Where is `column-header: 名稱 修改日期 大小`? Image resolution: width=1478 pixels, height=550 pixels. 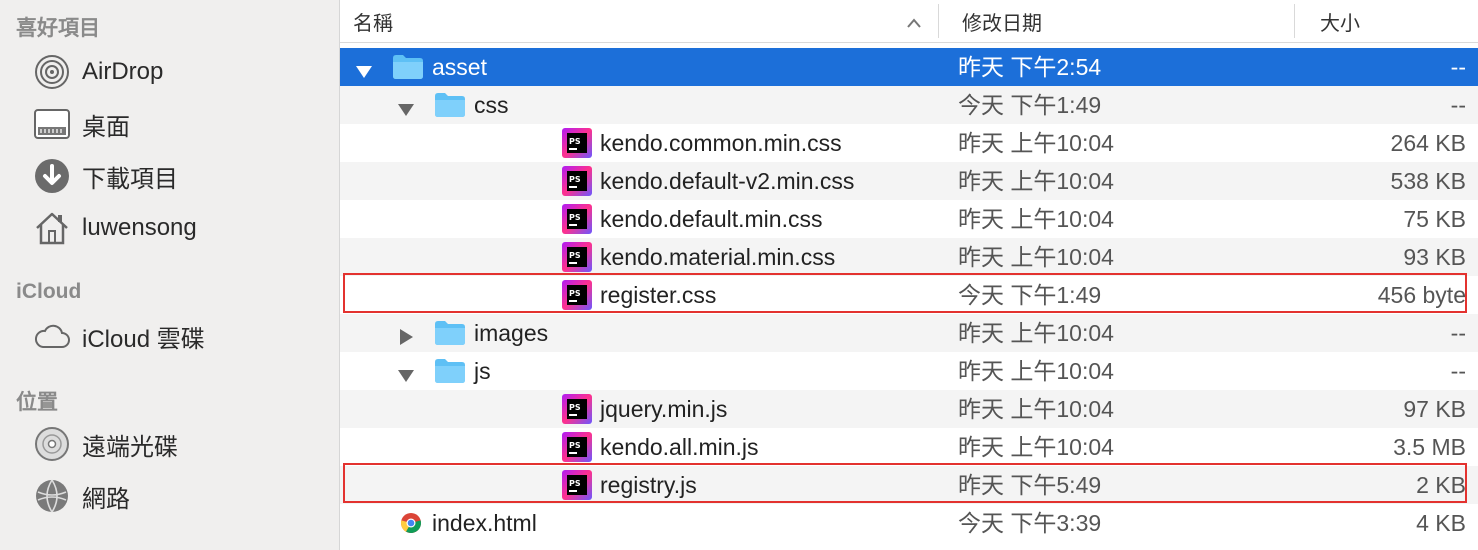 column-header: 名稱 修改日期 大小 is located at coordinates (909, 21).